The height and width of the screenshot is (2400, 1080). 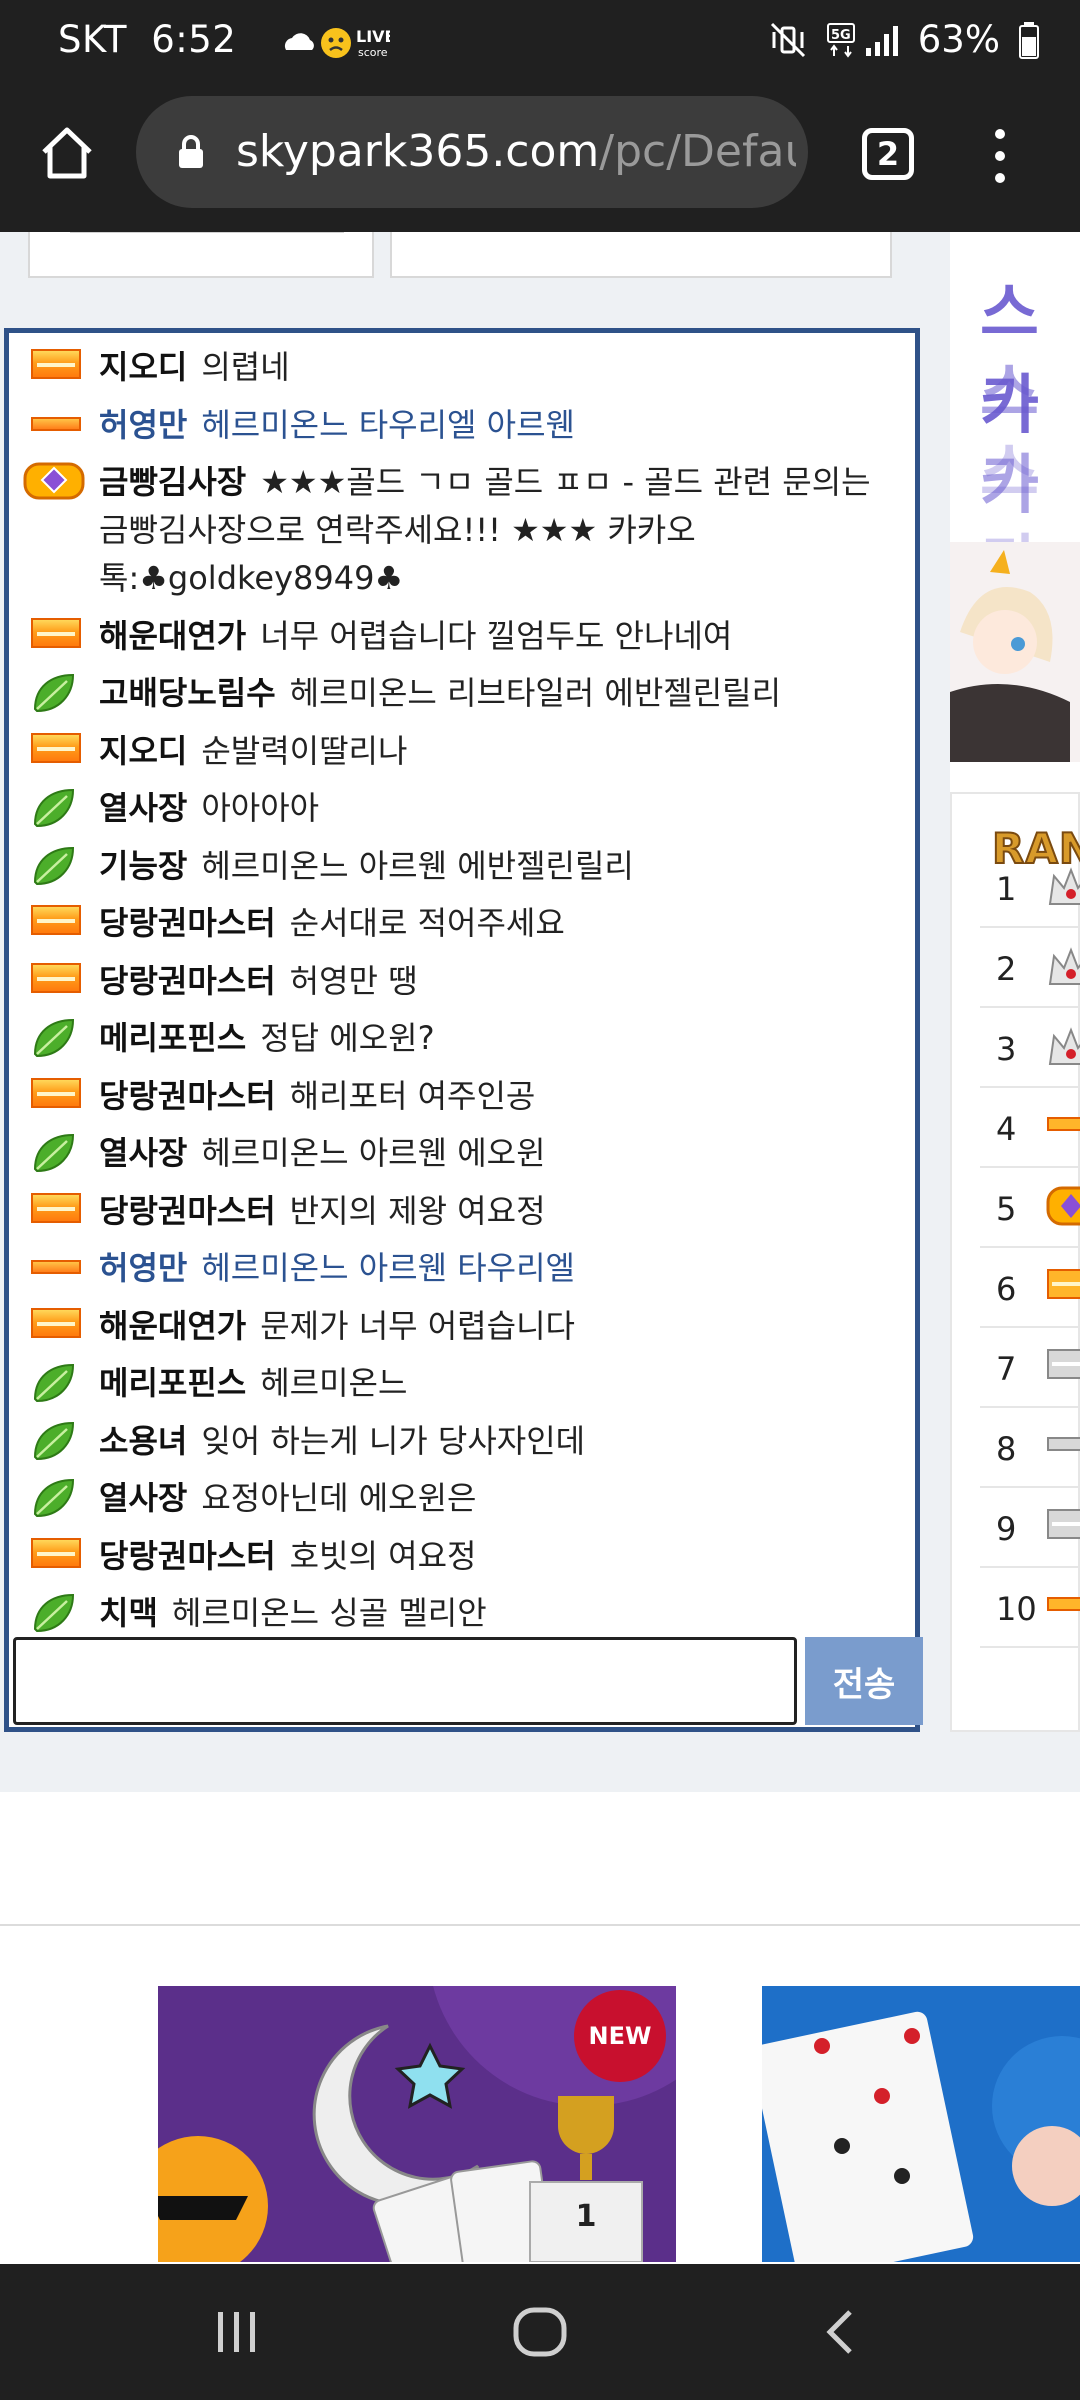 What do you see at coordinates (1006, 1129) in the screenshot?
I see `rank-number: 4` at bounding box center [1006, 1129].